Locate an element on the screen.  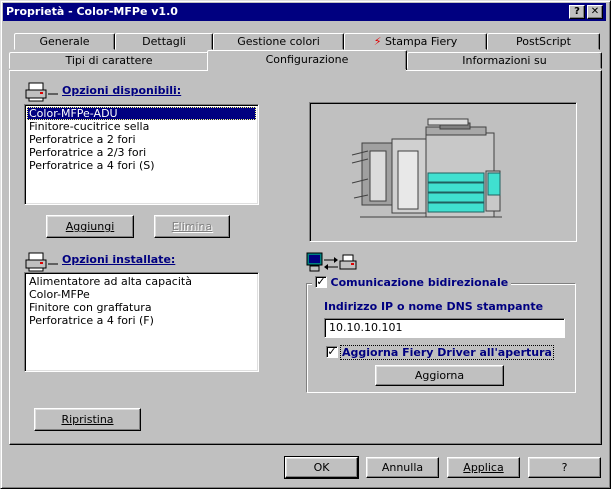
help-button-label: ? is located at coordinates (564, 467).